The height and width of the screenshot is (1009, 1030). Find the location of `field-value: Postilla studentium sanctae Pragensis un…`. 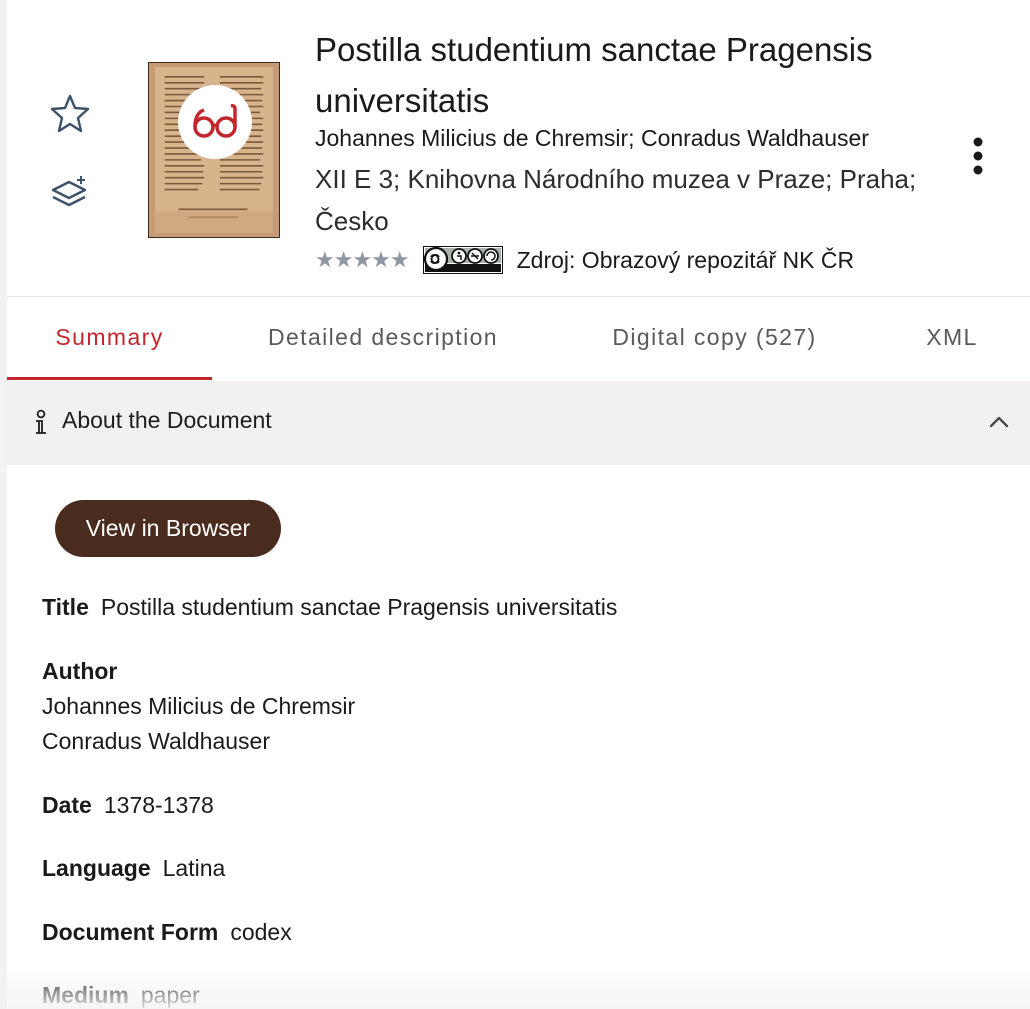

field-value: Postilla studentium sanctae Pragensis un… is located at coordinates (359, 607).